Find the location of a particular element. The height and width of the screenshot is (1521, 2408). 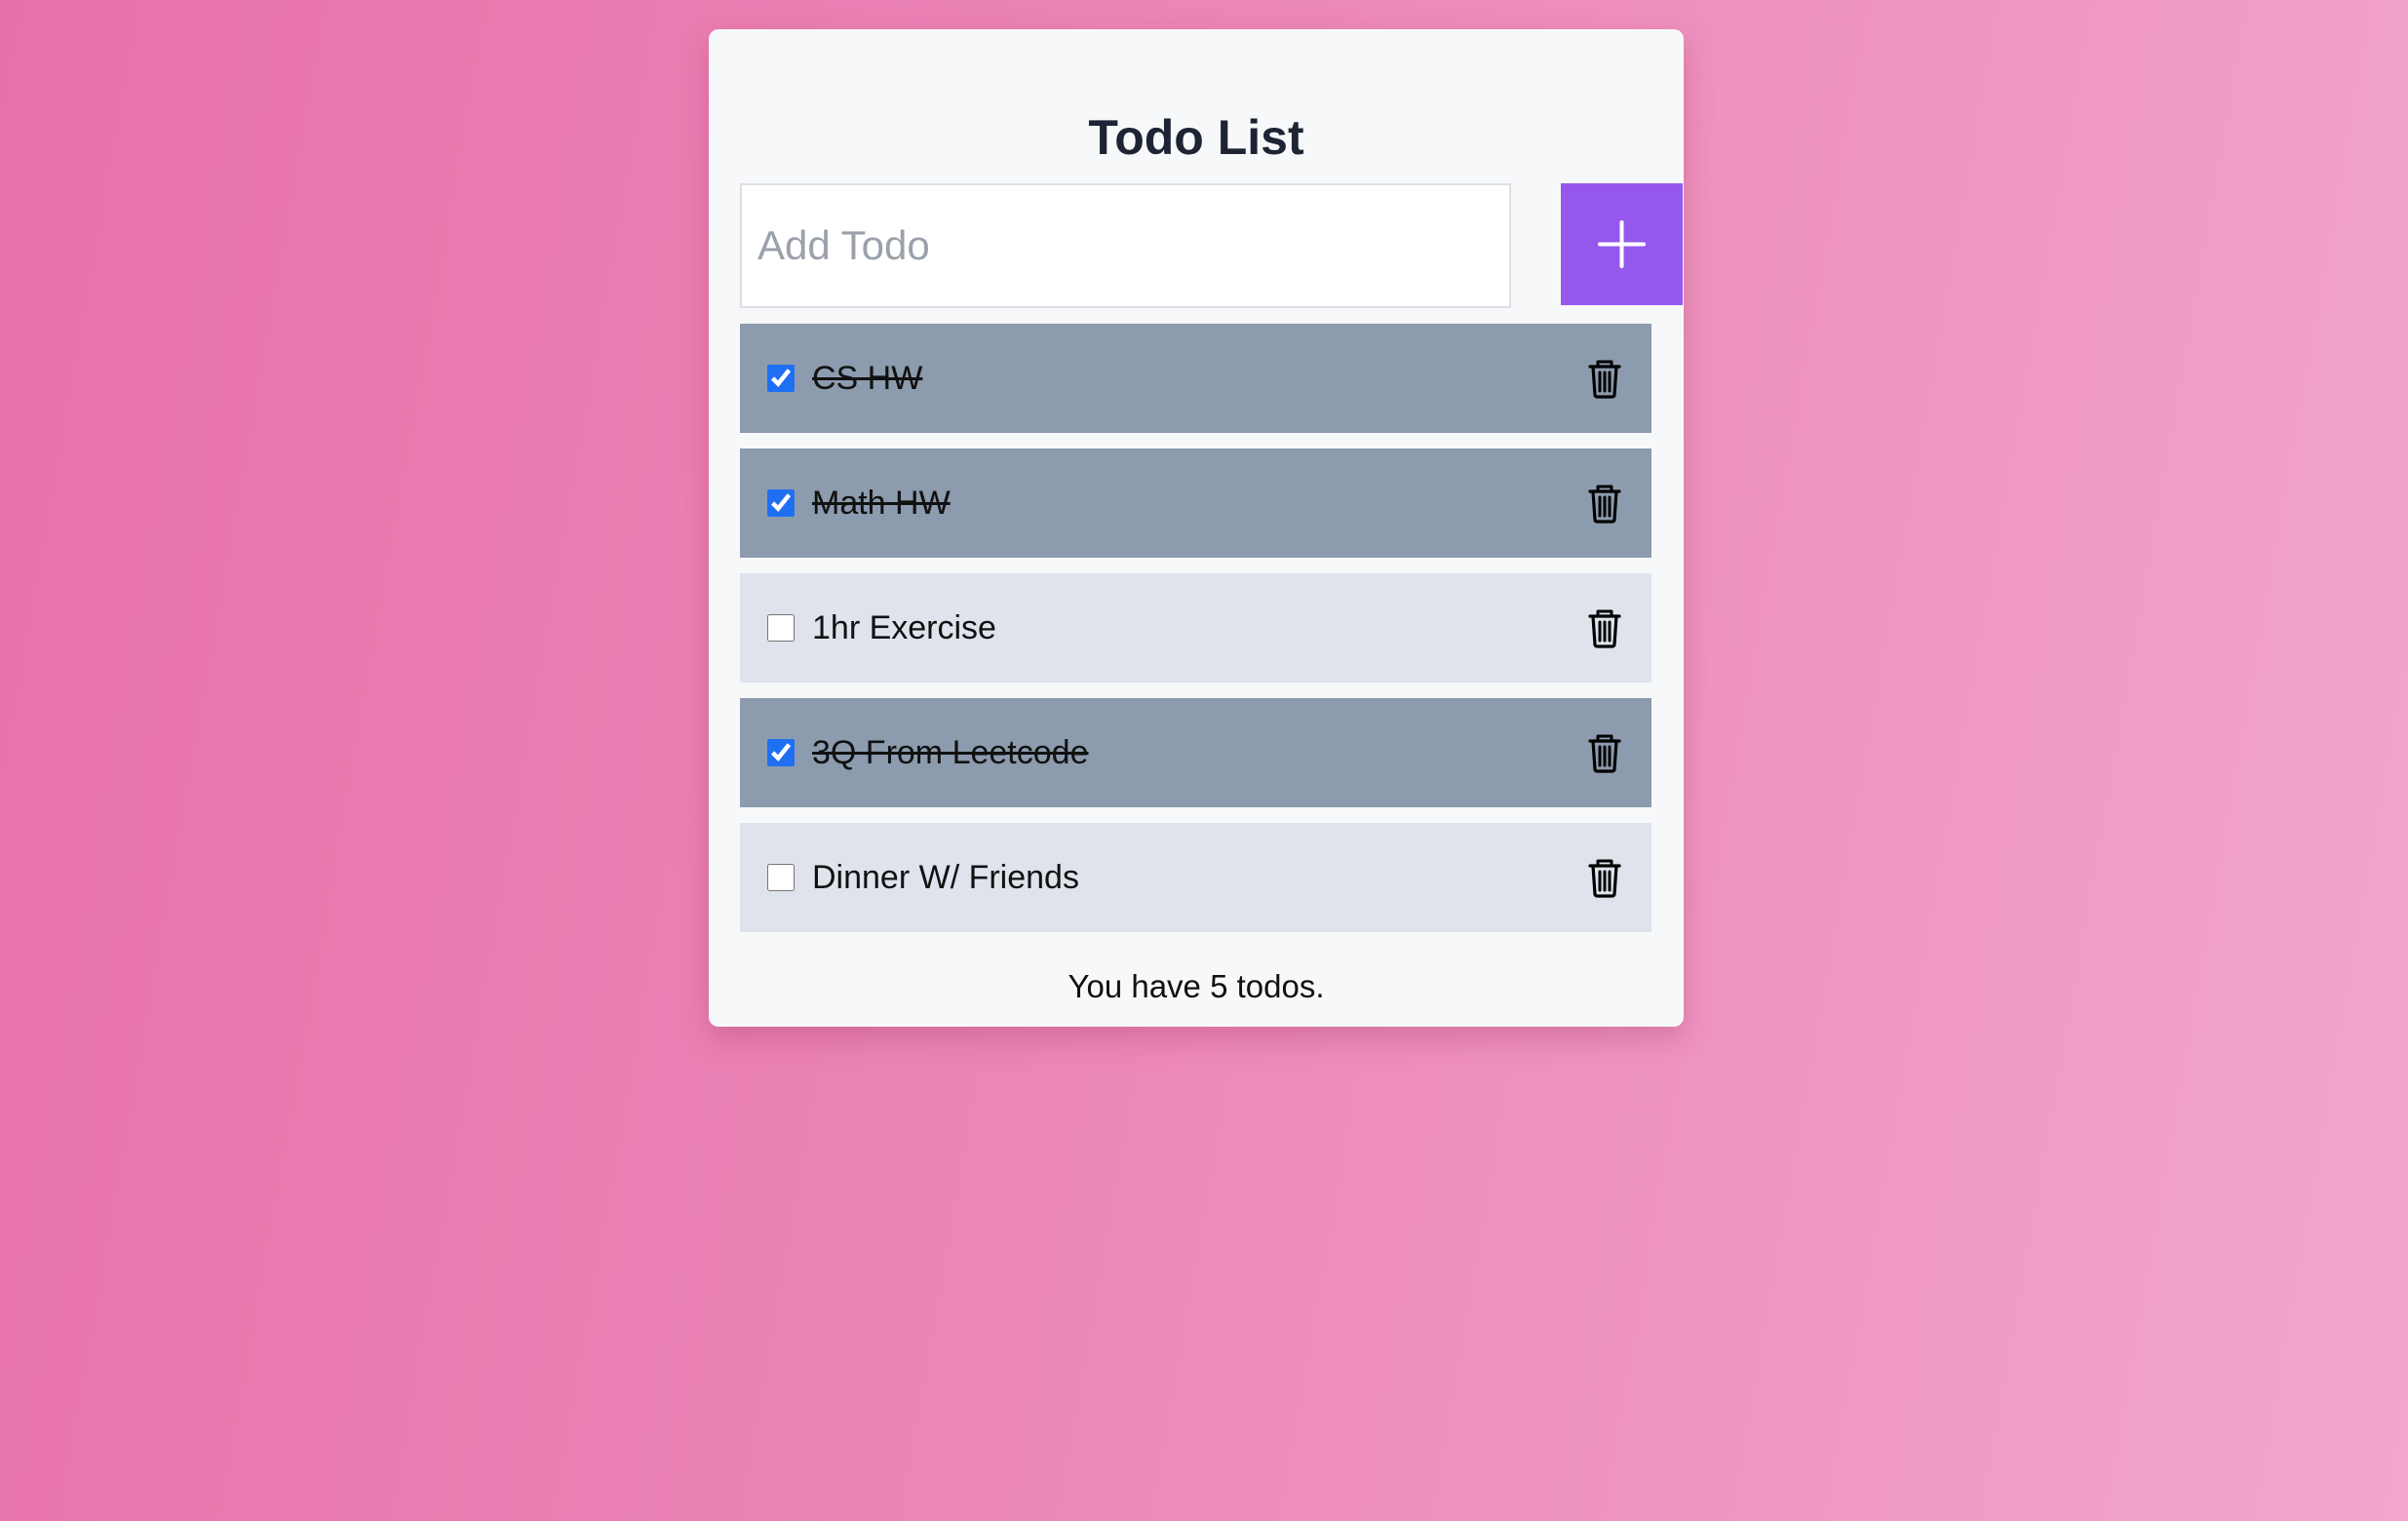

todo-label: Dinner W/ Friends is located at coordinates (945, 877).